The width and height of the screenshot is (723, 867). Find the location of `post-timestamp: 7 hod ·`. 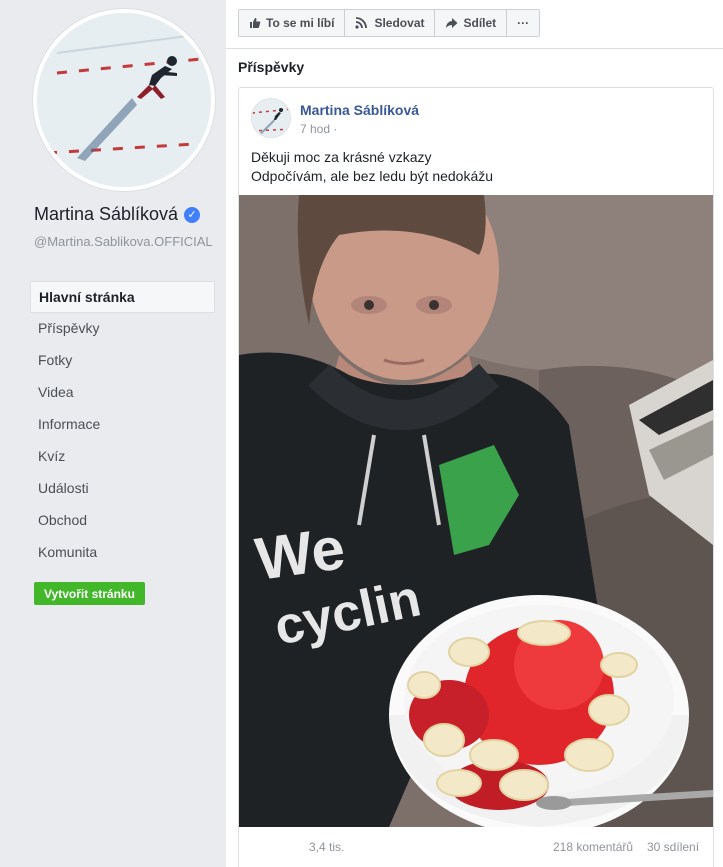

post-timestamp: 7 hod · is located at coordinates (318, 129).